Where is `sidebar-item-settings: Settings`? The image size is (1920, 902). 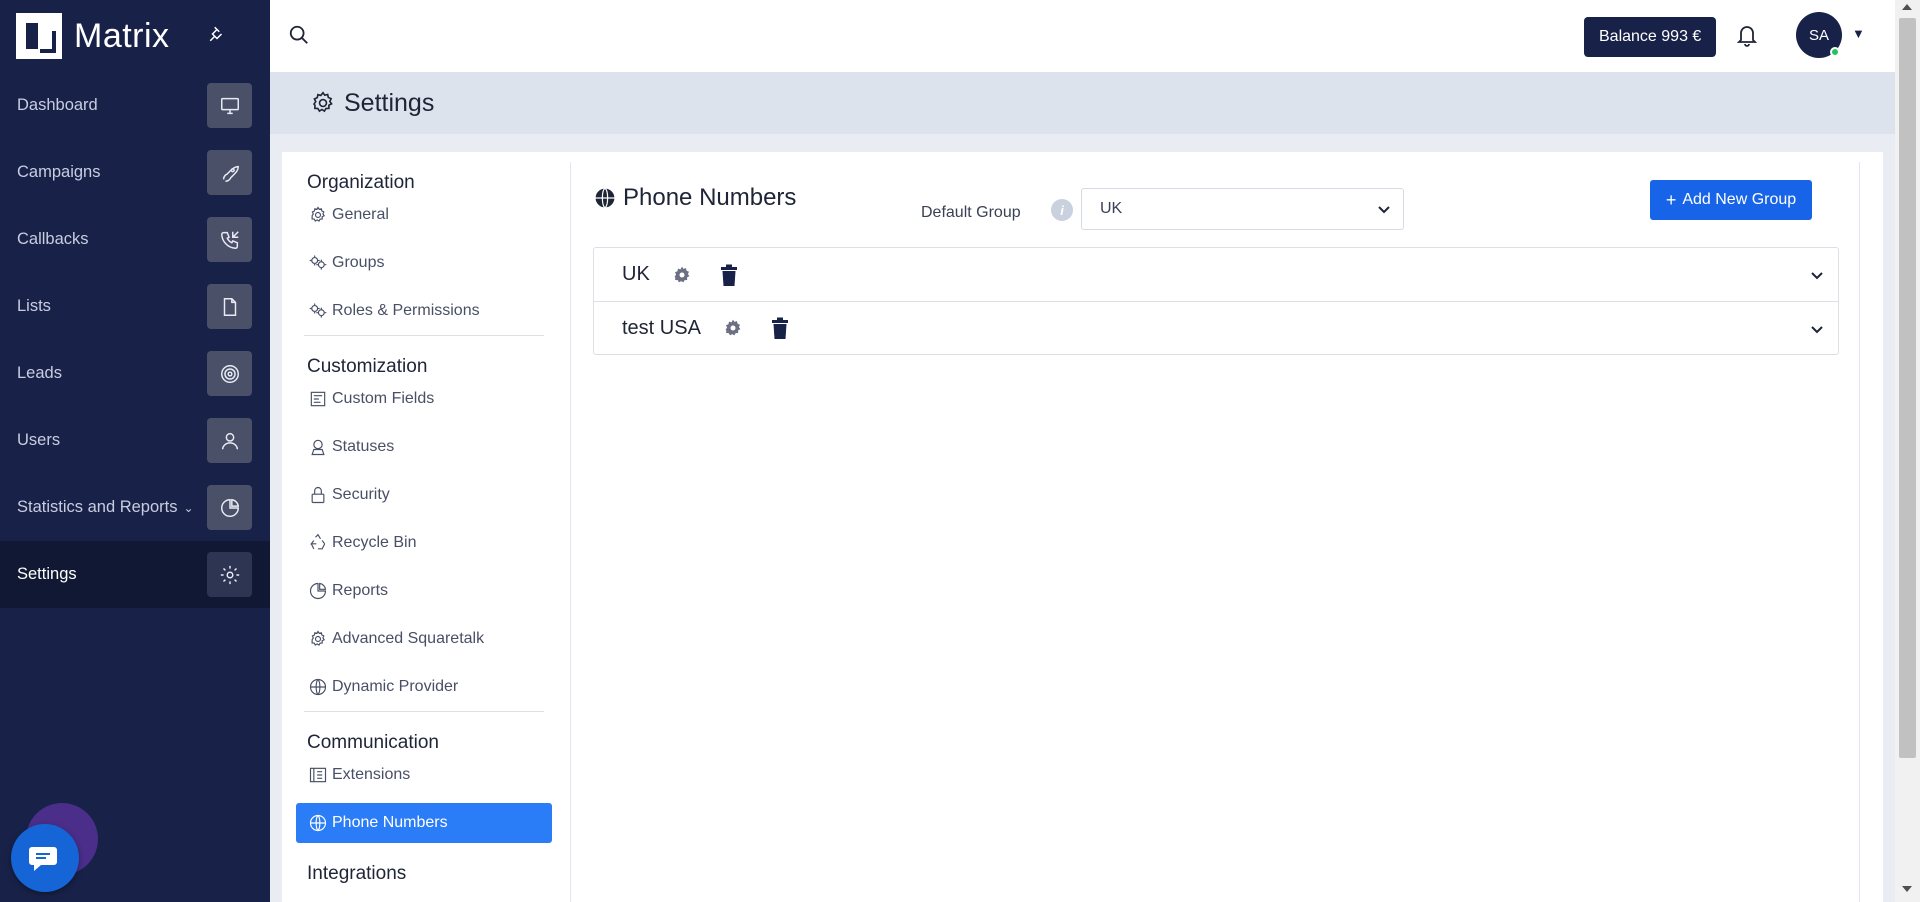
sidebar-item-settings: Settings is located at coordinates (135, 574).